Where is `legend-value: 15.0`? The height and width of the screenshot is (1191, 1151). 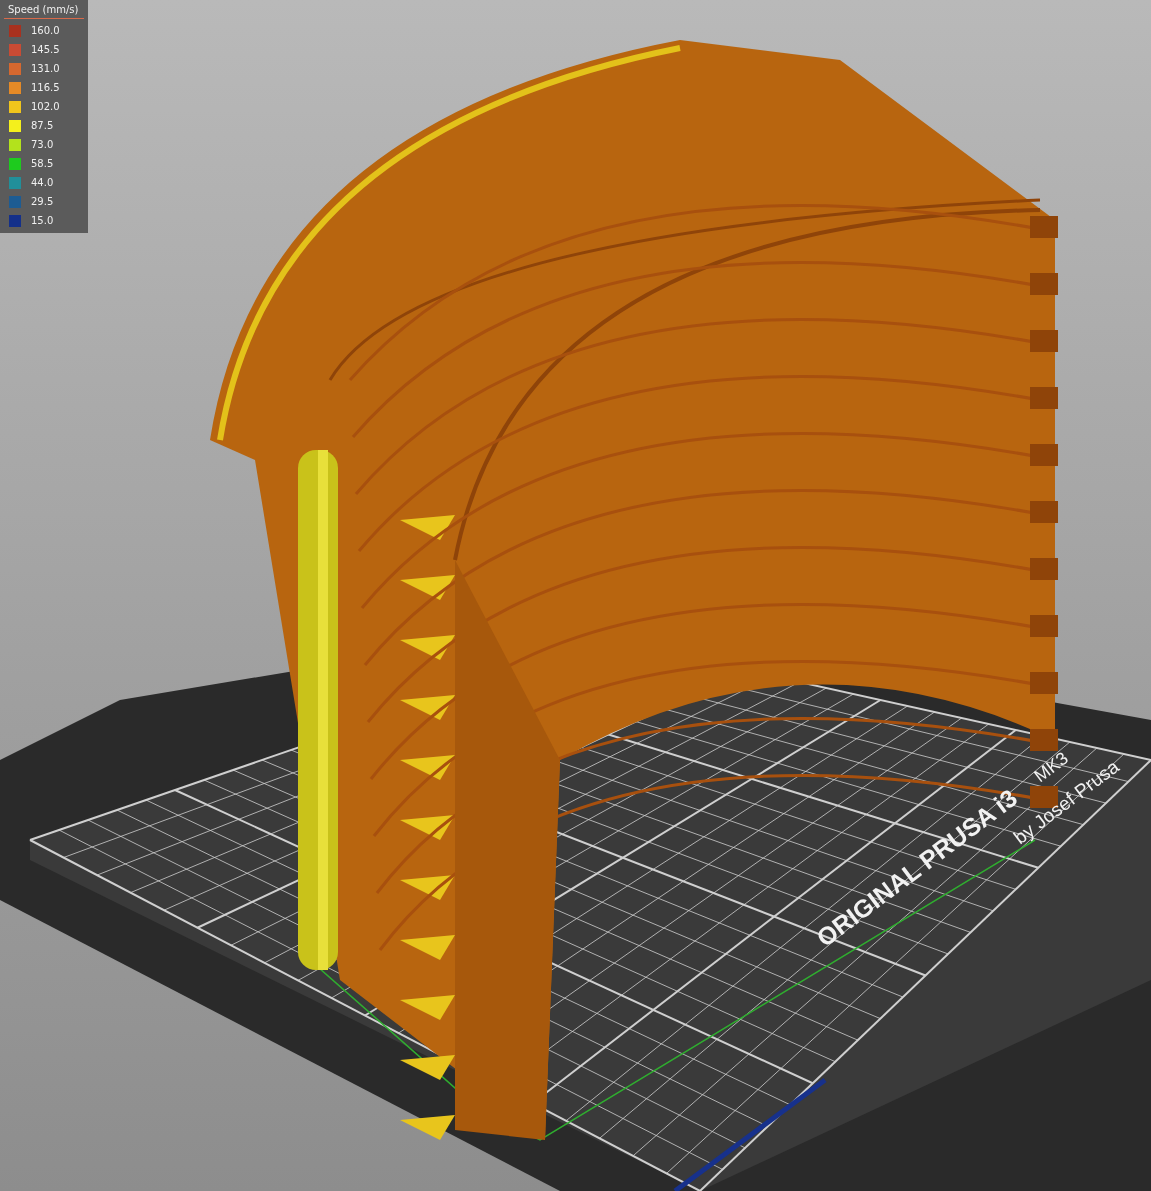
legend-value: 15.0 is located at coordinates (42, 220).